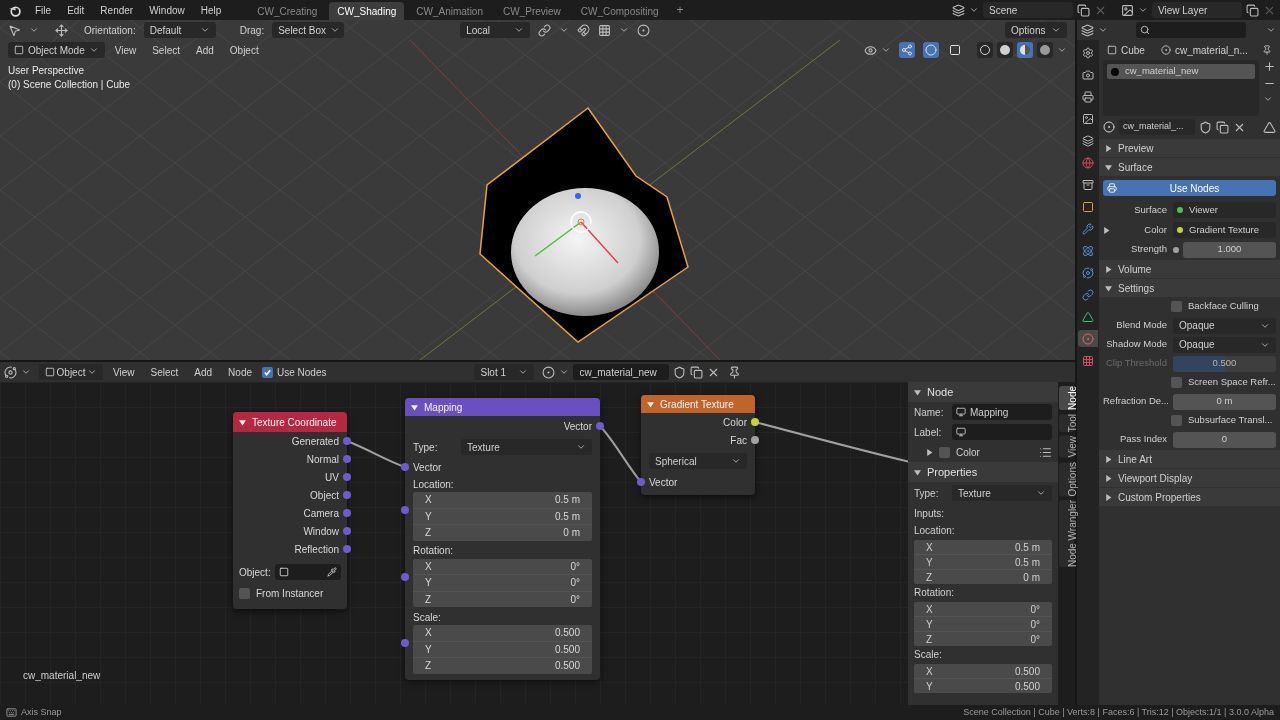  What do you see at coordinates (287, 11) in the screenshot?
I see `workspace-tab: CW_Creating` at bounding box center [287, 11].